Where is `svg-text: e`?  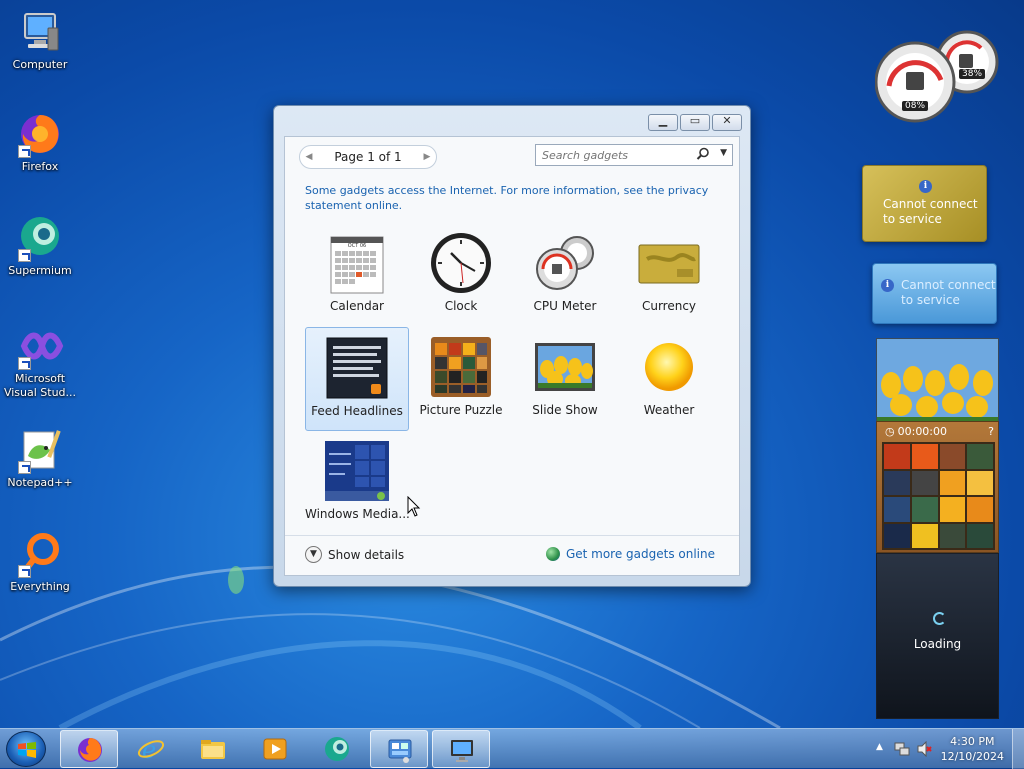 svg-text: e is located at coordinates (149, 749).